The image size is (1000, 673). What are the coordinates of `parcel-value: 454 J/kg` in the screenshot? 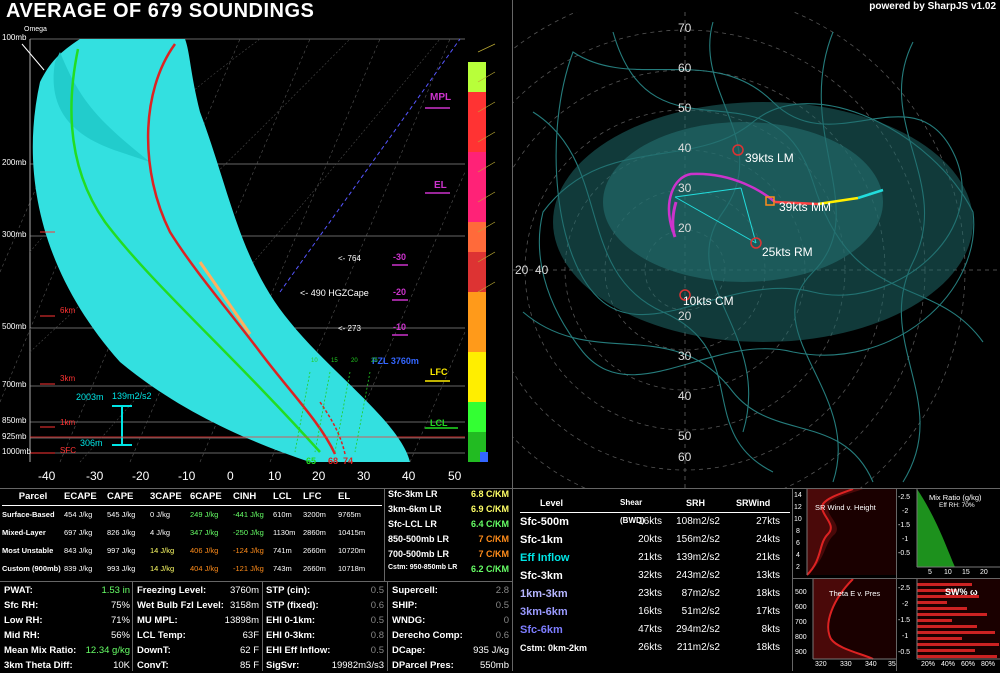 It's located at (78, 514).